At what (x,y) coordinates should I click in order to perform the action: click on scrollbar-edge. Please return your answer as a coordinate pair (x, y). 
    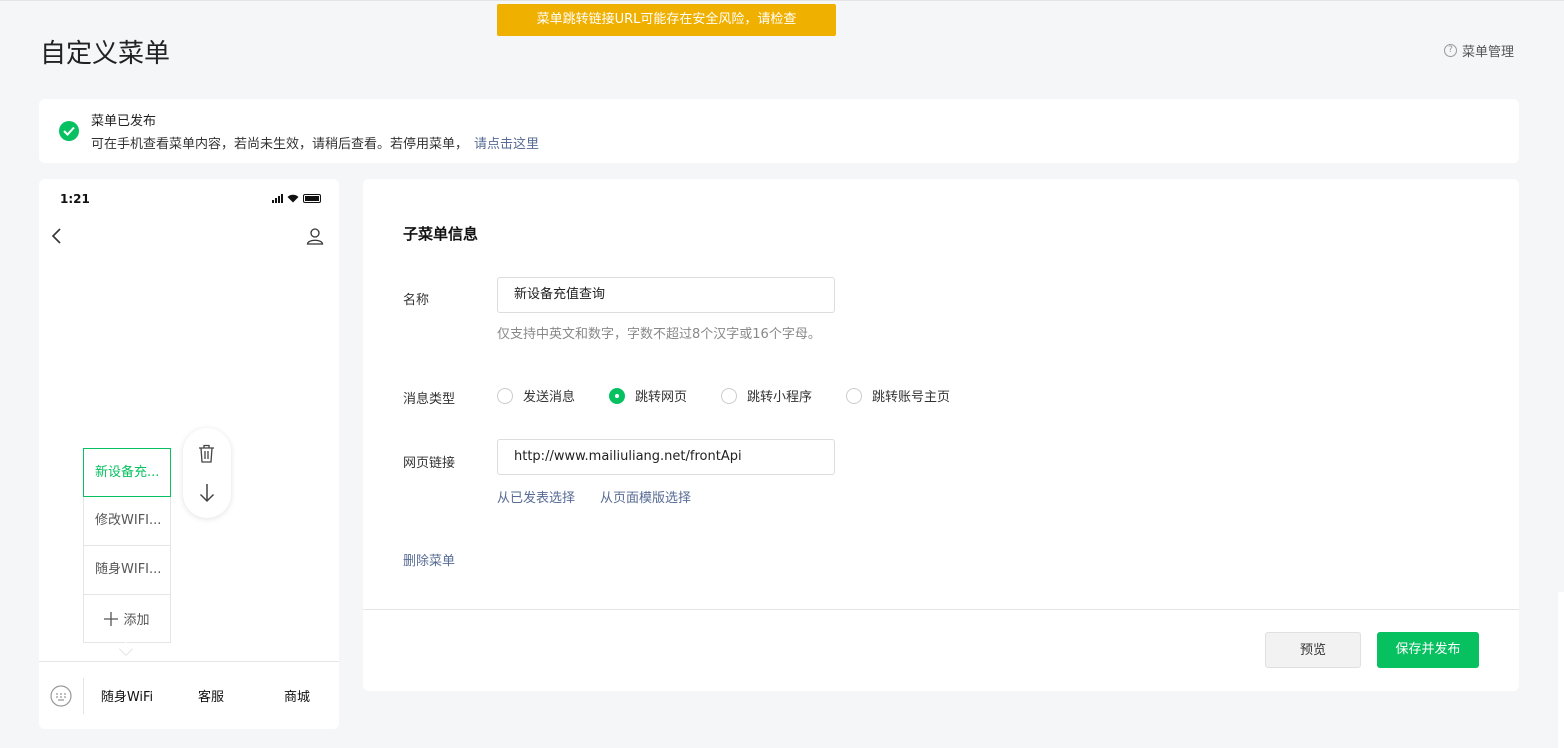
    Looking at the image, I should click on (1561, 670).